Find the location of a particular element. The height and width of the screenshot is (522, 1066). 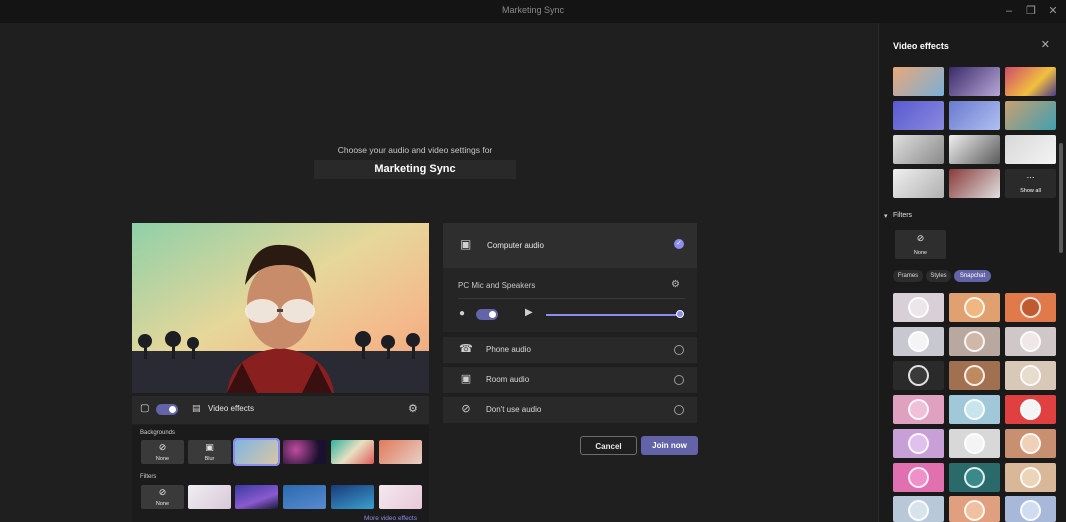

join-now-button: Join now is located at coordinates (669, 445).